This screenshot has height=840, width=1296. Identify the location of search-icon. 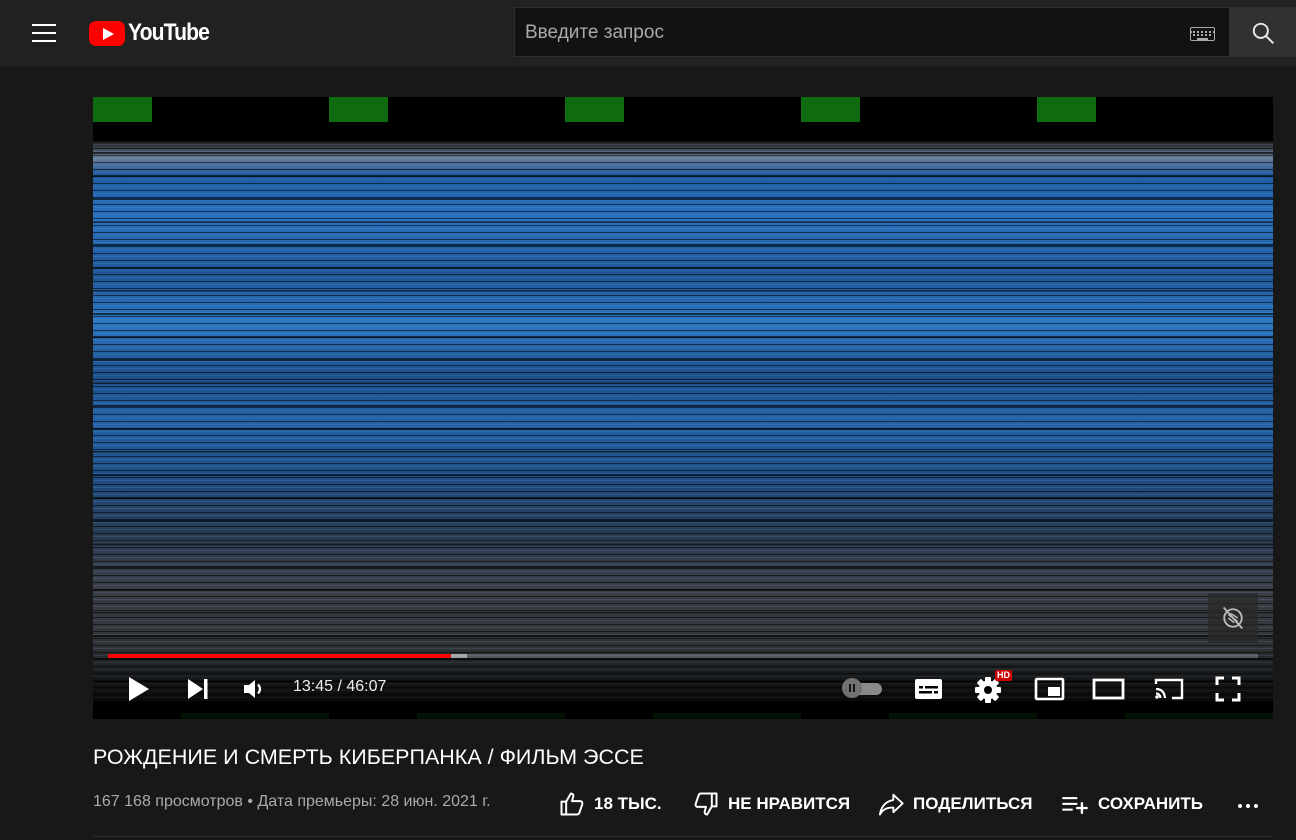
(1263, 33).